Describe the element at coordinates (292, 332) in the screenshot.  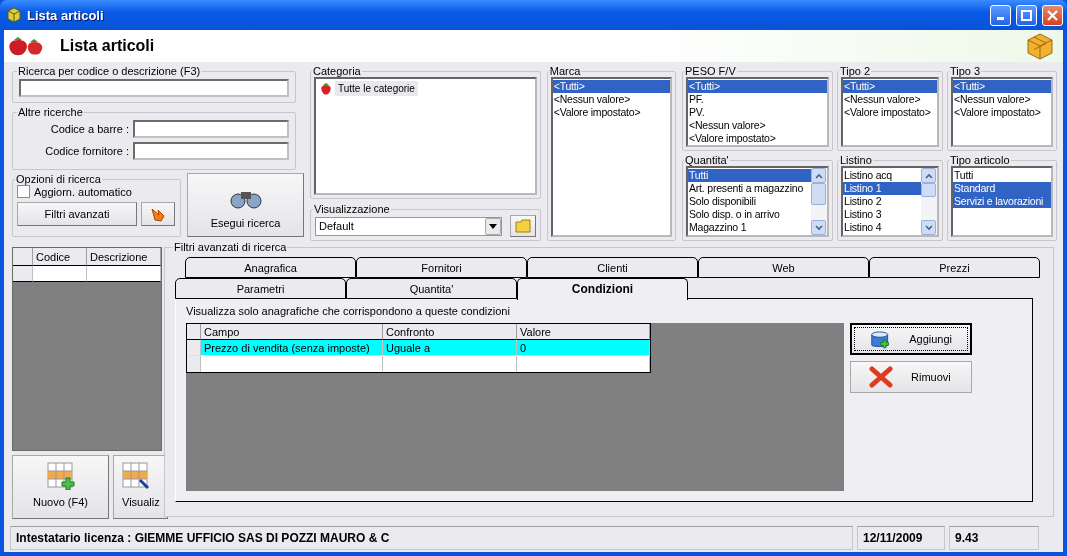
I see `column-header: Campo` at that location.